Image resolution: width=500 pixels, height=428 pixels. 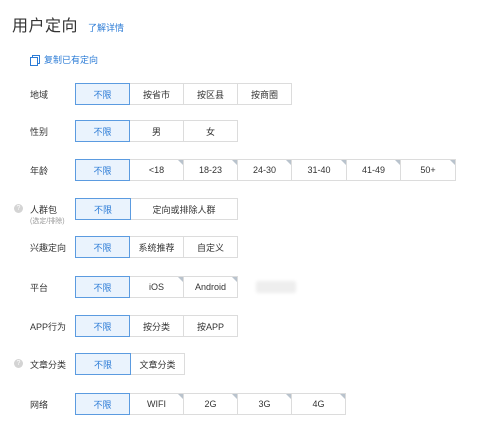 What do you see at coordinates (250, 247) in the screenshot?
I see `interest-row: 兴趣定向 不限 系统推荐 自定义` at bounding box center [250, 247].